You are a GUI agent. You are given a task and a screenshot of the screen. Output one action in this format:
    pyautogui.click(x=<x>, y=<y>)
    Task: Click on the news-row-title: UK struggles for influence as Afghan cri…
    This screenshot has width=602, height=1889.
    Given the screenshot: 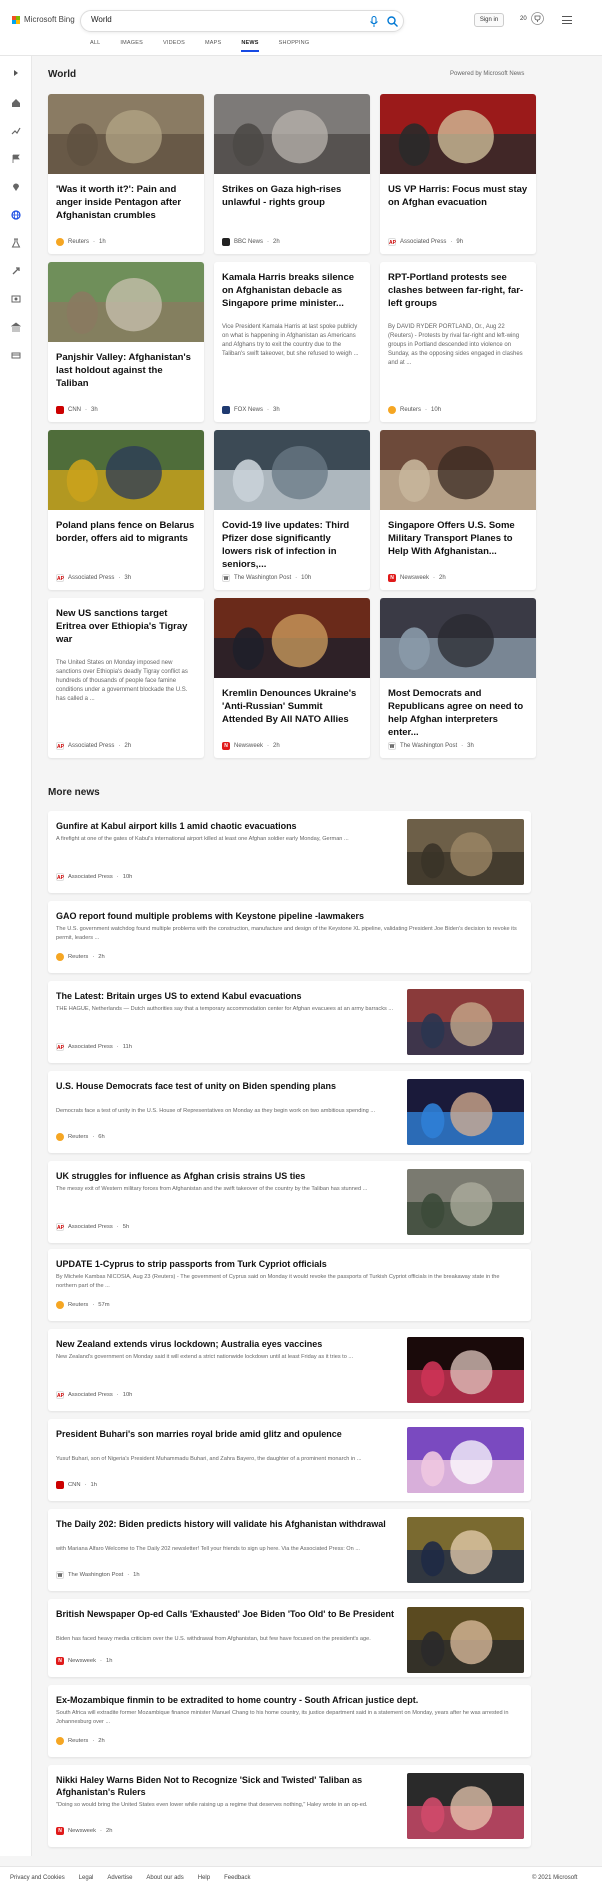 What is the action you would take?
    pyautogui.click(x=226, y=1176)
    